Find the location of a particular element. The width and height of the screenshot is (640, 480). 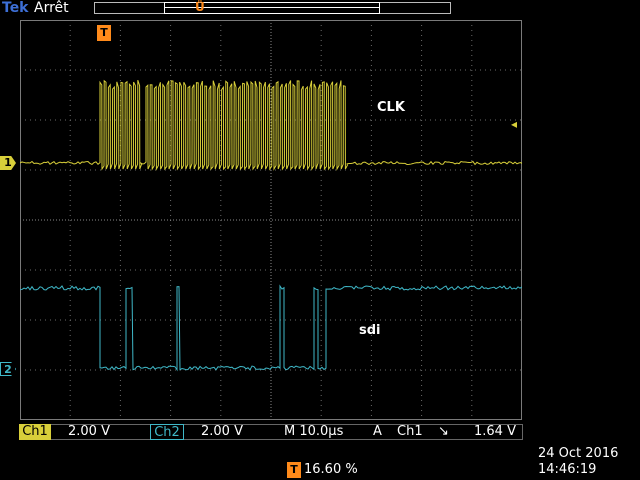

ch1-ground-marker: 1 is located at coordinates (8, 163).